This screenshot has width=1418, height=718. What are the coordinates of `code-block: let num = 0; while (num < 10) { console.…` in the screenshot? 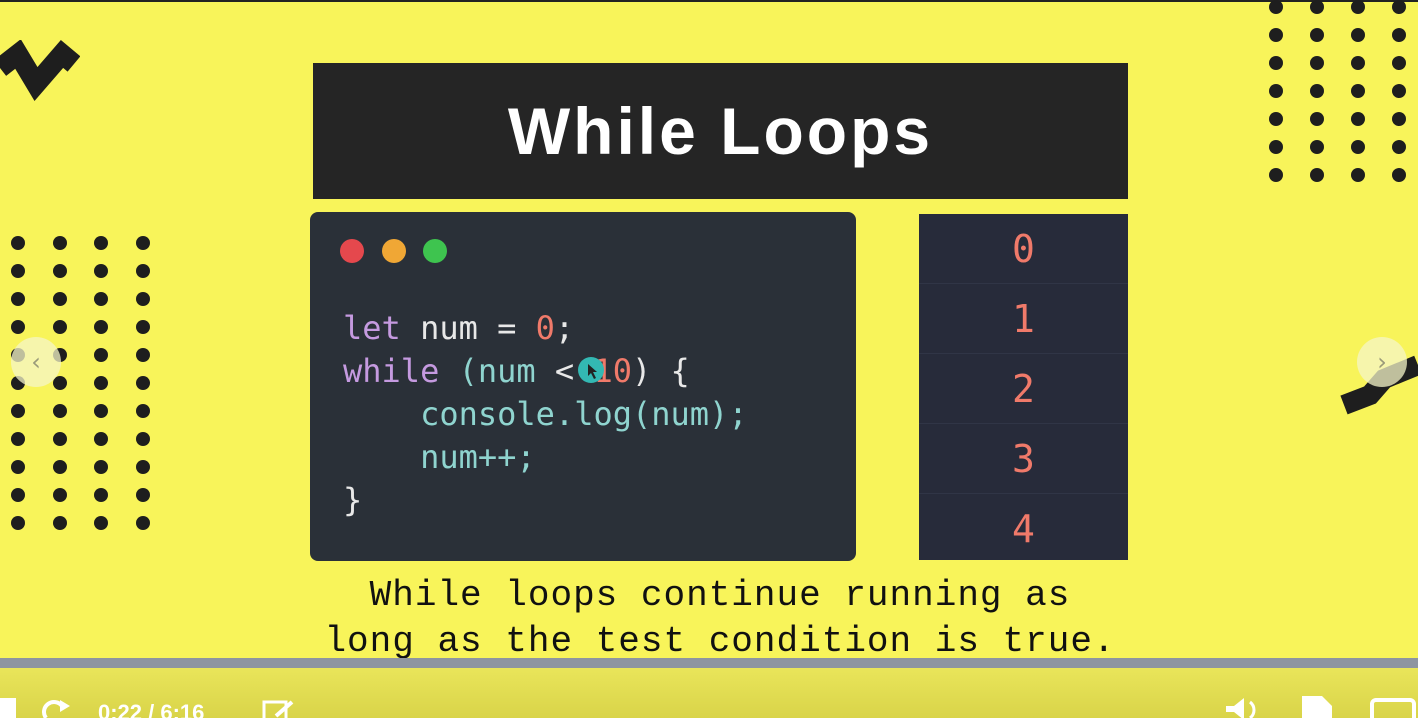 It's located at (545, 414).